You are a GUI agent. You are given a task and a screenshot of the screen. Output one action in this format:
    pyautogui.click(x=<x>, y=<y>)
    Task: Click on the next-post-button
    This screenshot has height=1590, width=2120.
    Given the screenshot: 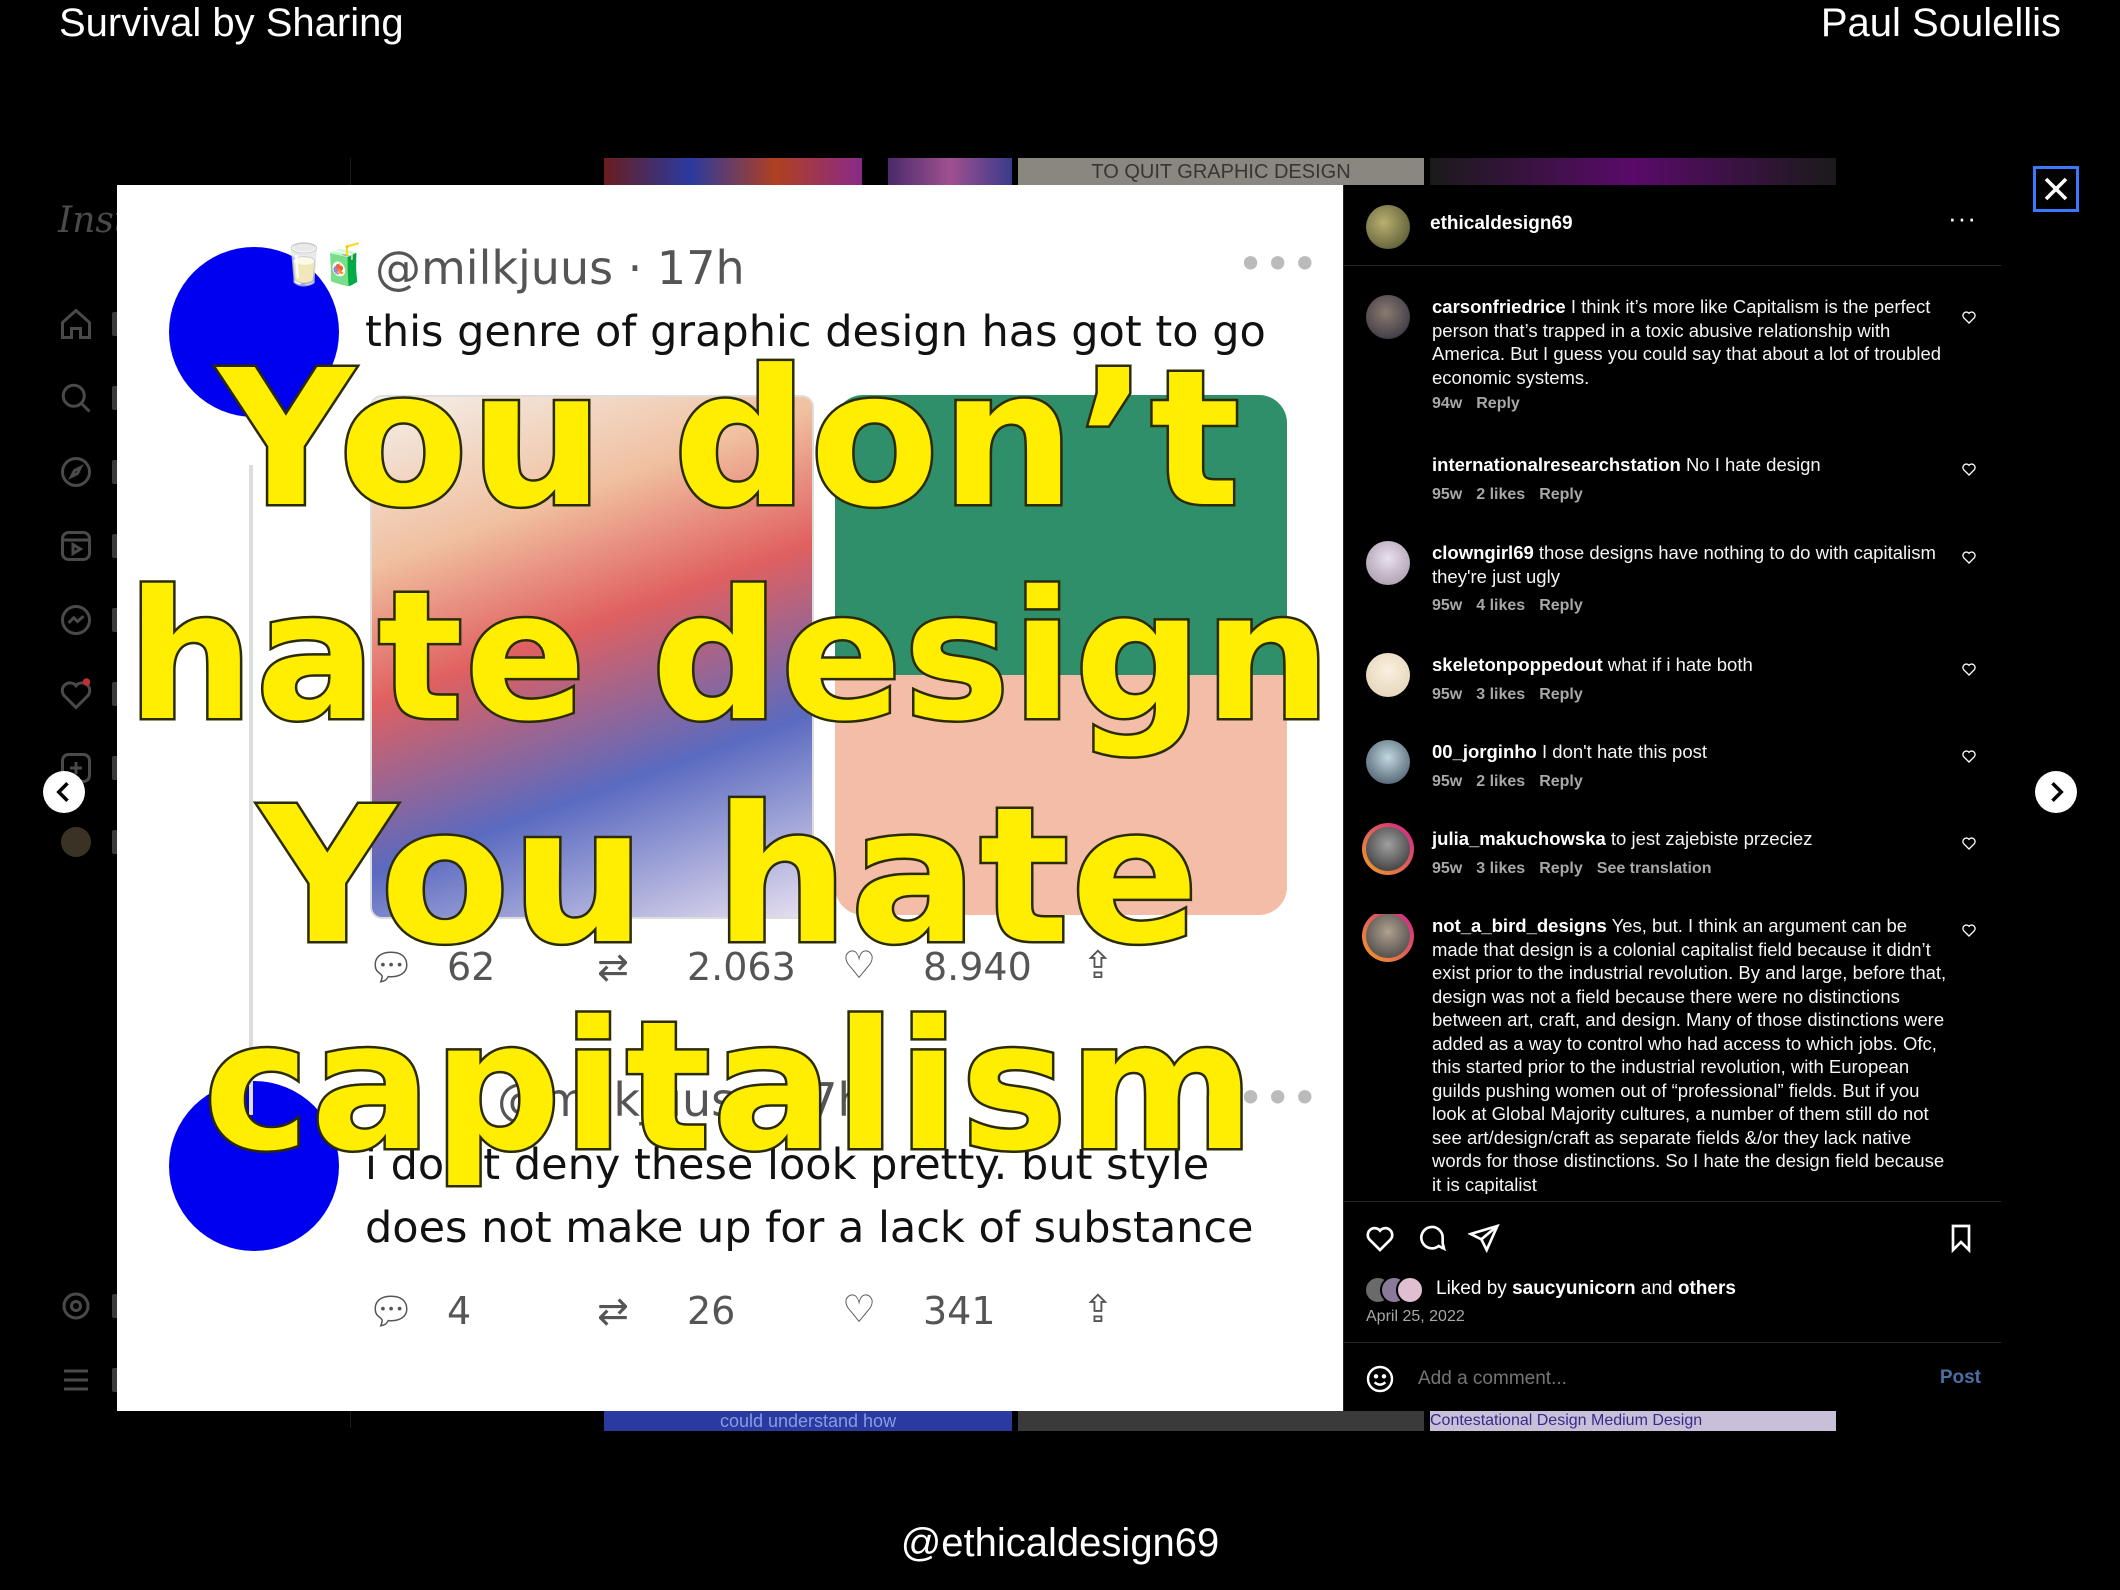 What is the action you would take?
    pyautogui.click(x=2056, y=792)
    